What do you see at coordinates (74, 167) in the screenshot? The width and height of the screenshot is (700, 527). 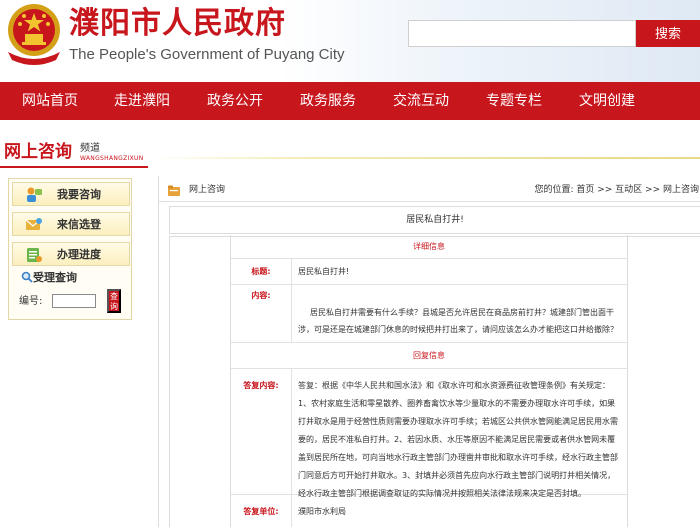 I see `channel-underline` at bounding box center [74, 167].